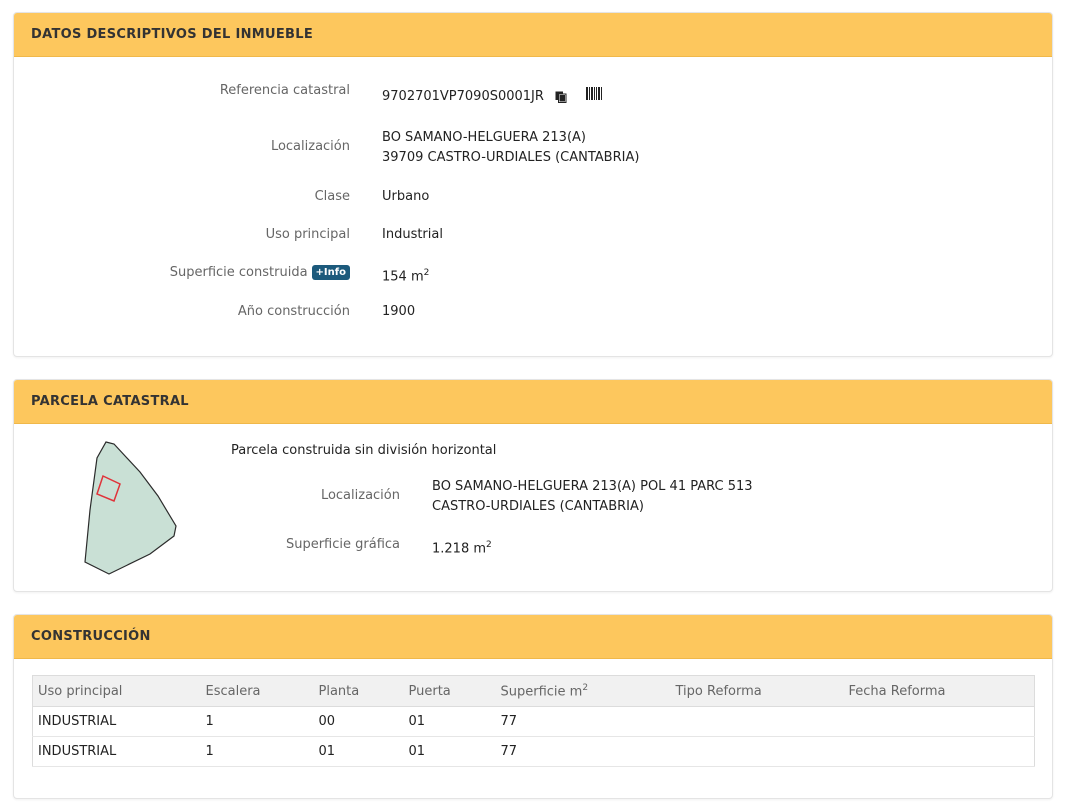 The height and width of the screenshot is (807, 1067). I want to click on col-puerta: Puerta, so click(449, 691).